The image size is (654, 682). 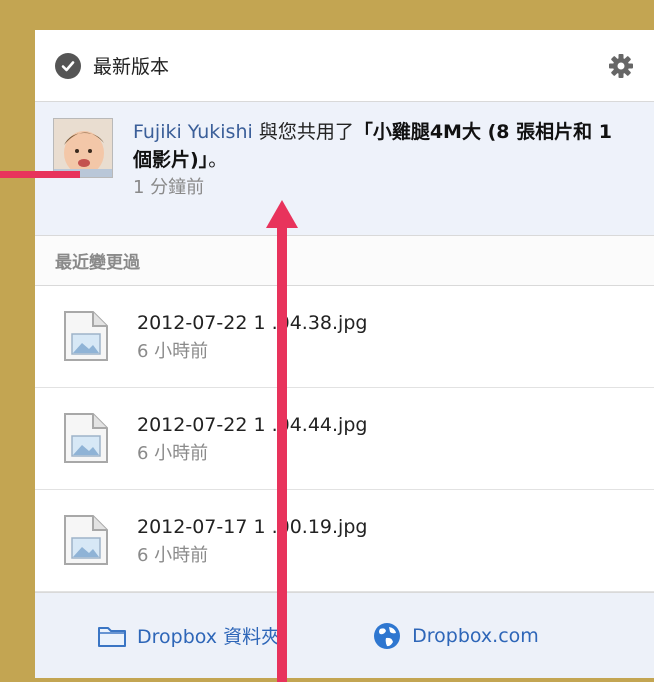 What do you see at coordinates (387, 635) in the screenshot?
I see `globe-icon` at bounding box center [387, 635].